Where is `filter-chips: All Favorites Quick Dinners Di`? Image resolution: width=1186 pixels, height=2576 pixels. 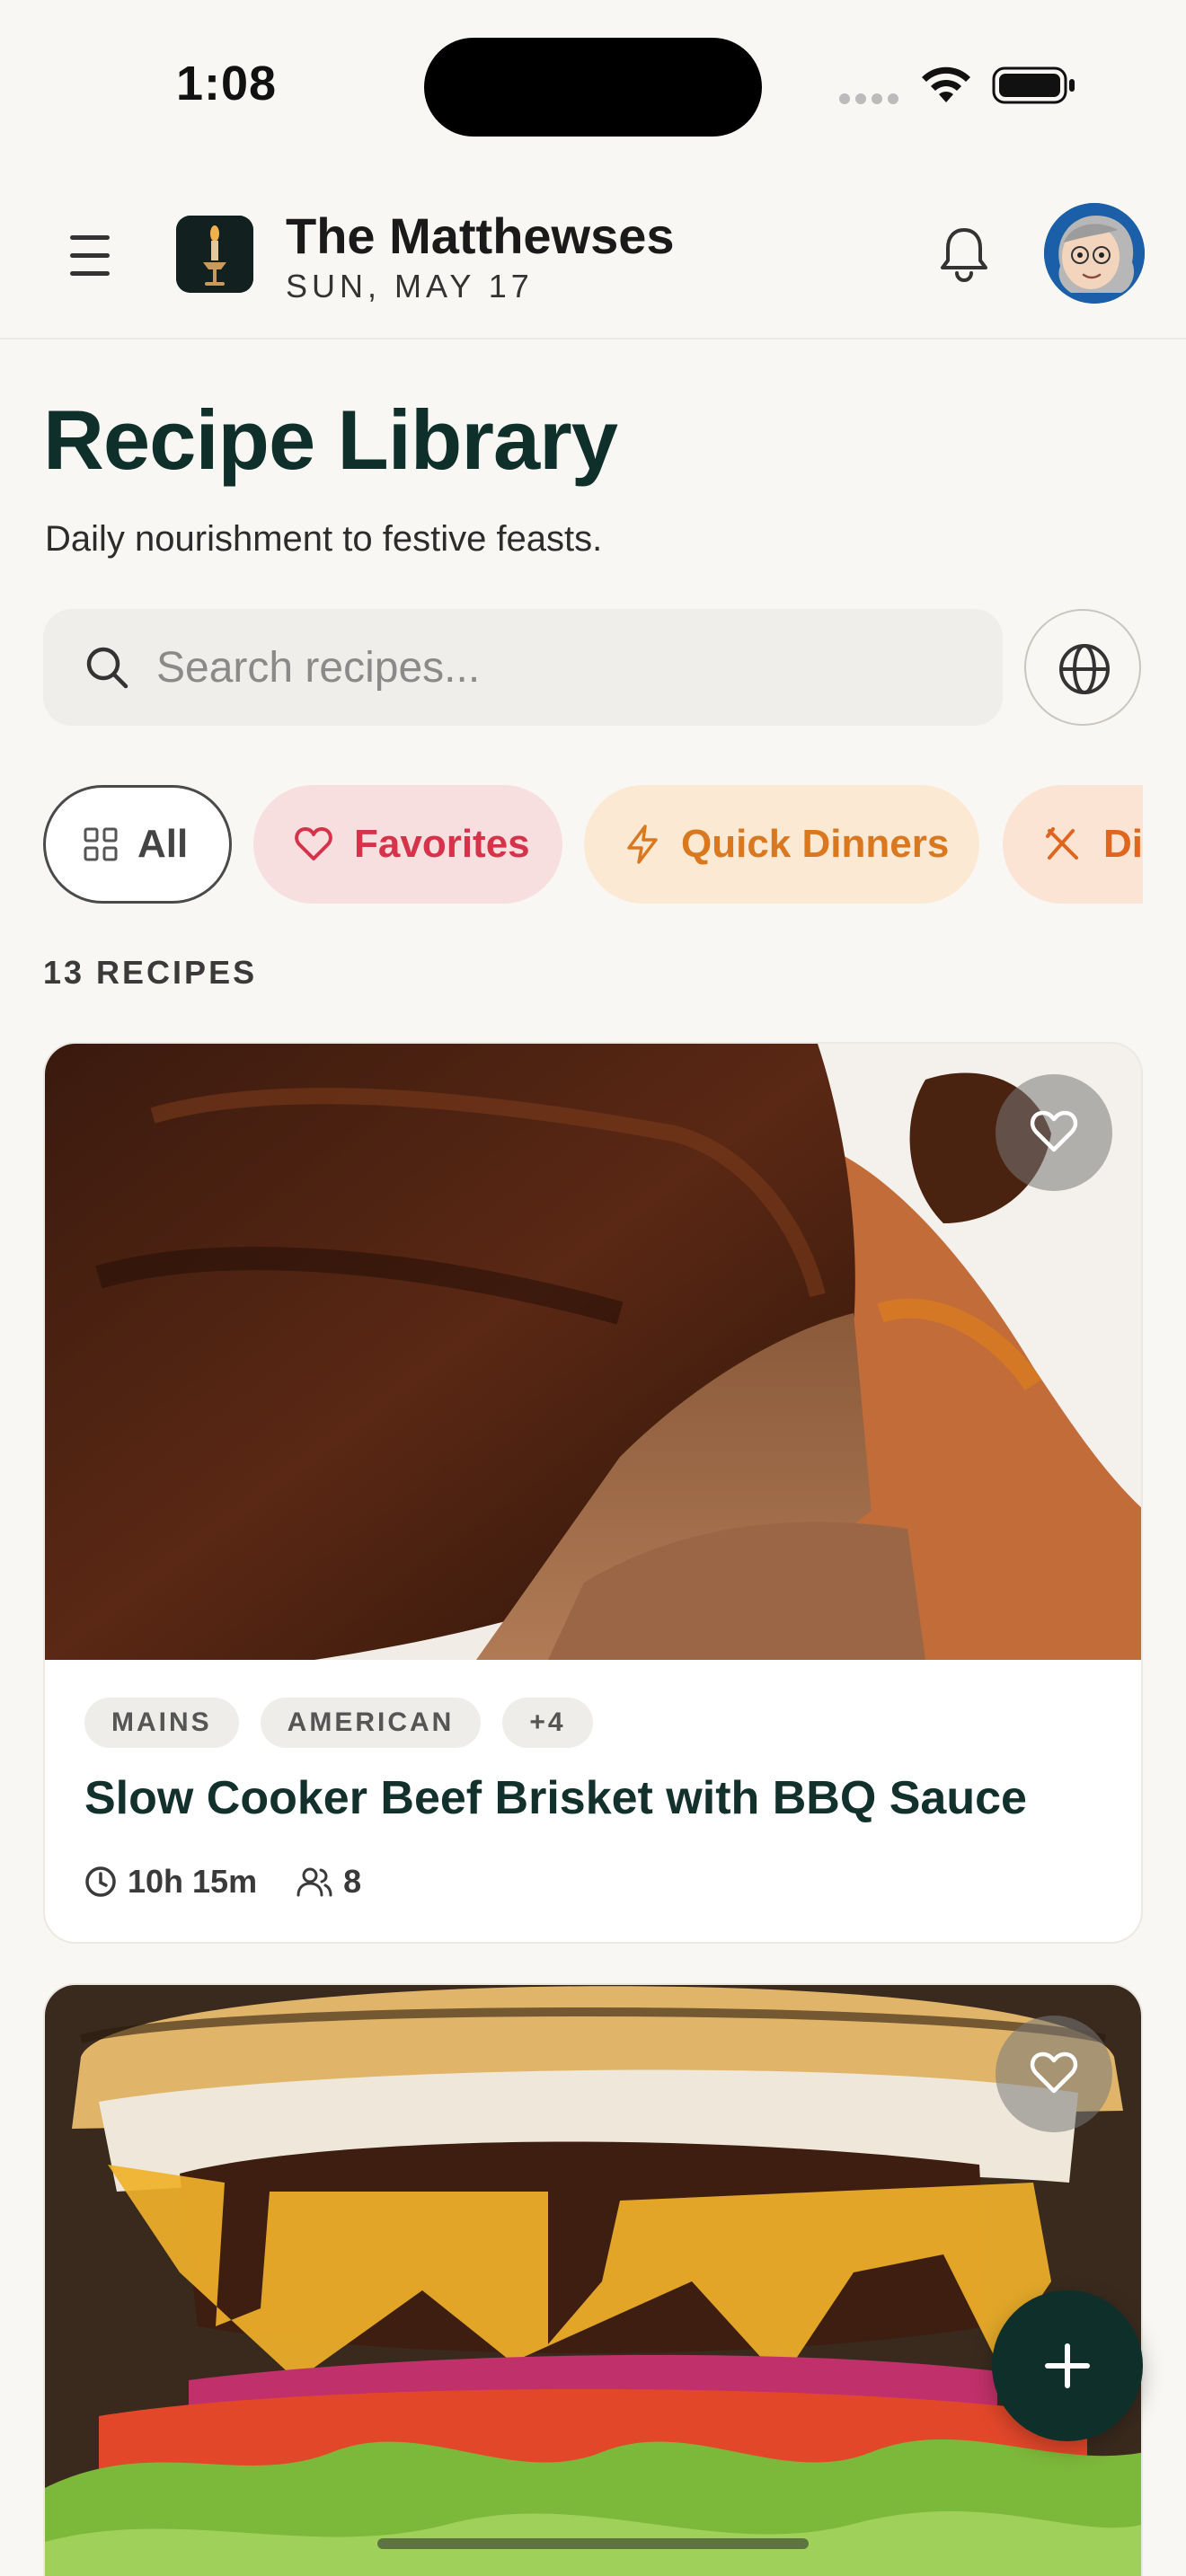 filter-chips: All Favorites Quick Dinners Di is located at coordinates (593, 845).